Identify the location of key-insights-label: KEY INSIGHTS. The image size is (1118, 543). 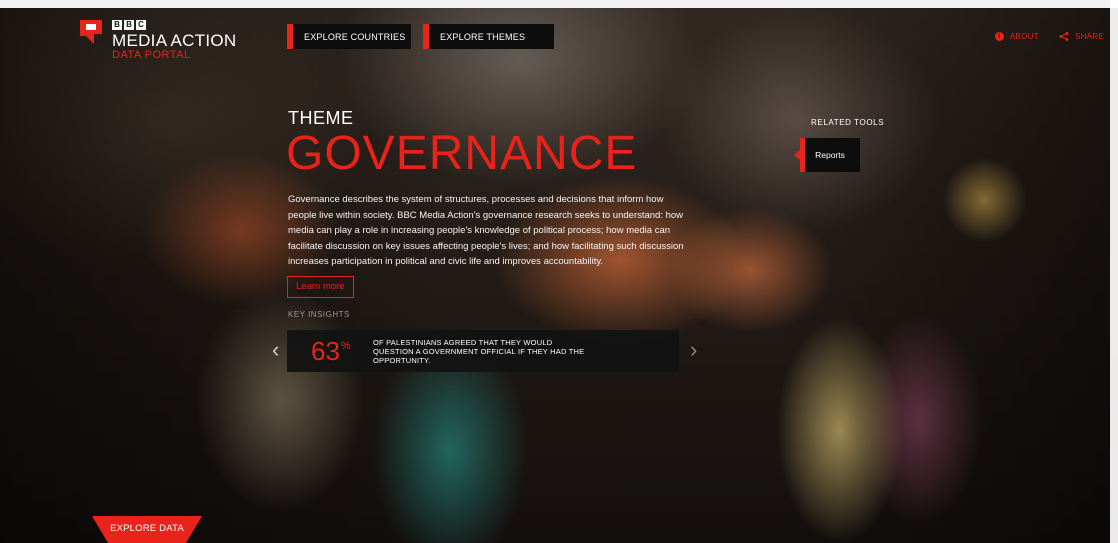
(319, 314).